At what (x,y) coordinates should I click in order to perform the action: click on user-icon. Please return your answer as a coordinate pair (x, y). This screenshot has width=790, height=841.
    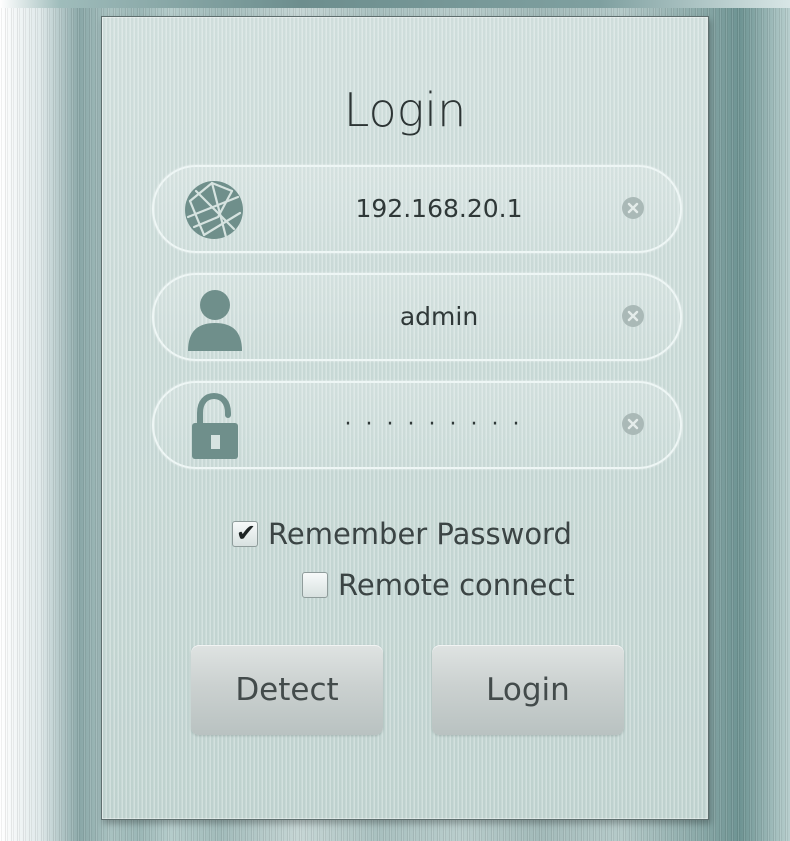
    Looking at the image, I should click on (214, 318).